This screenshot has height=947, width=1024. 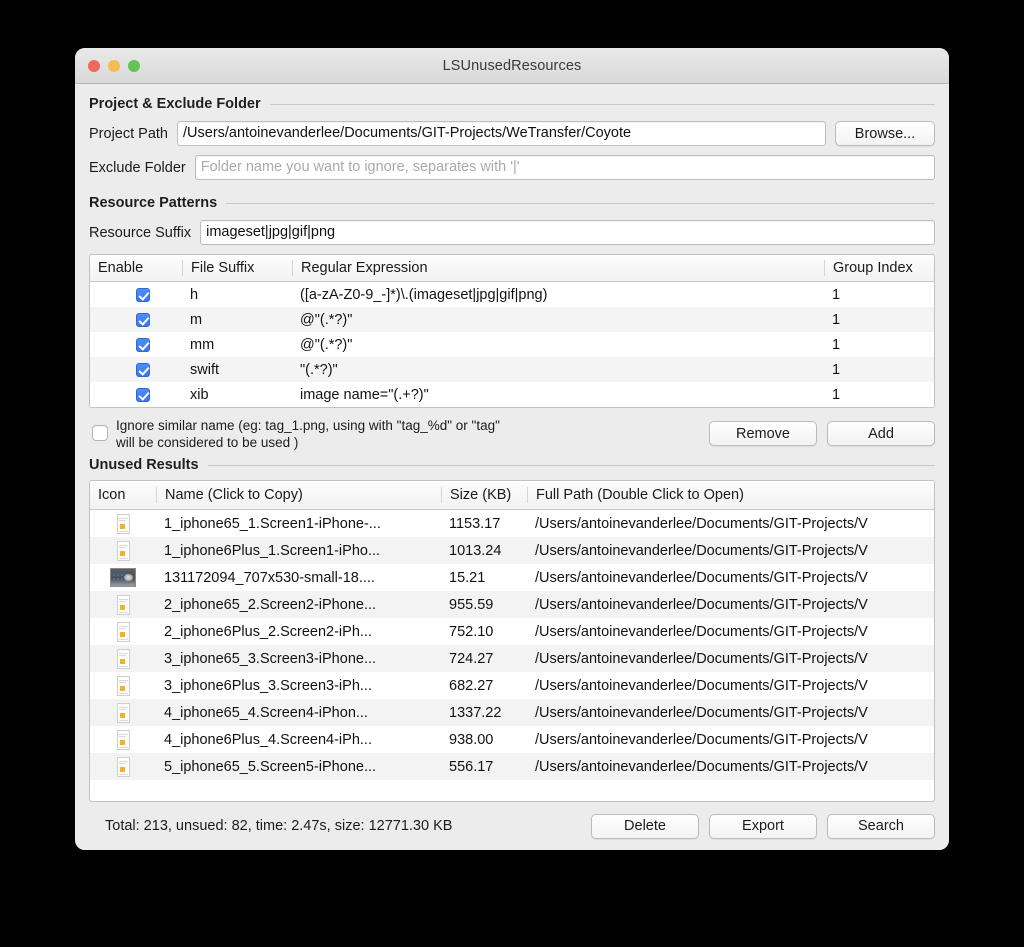 What do you see at coordinates (879, 268) in the screenshot?
I see `column-header-group-index: Group Index` at bounding box center [879, 268].